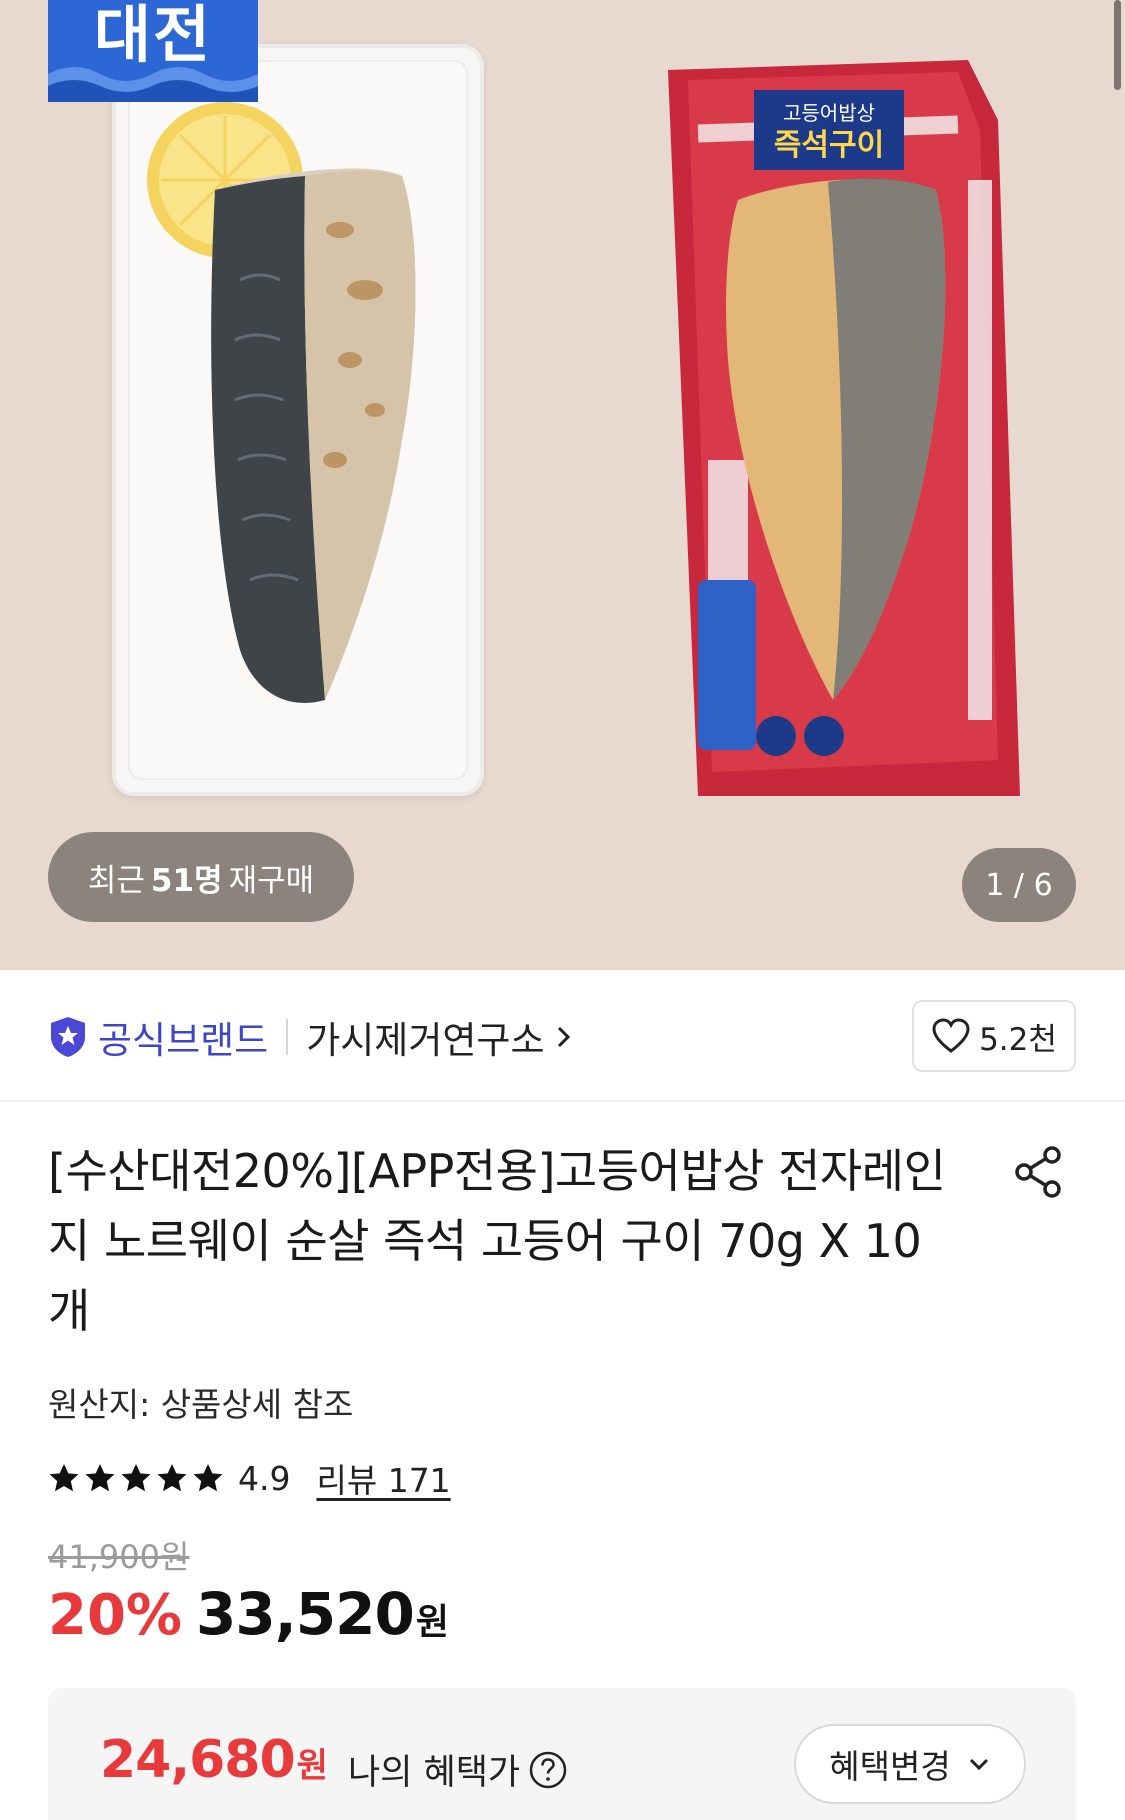 Image resolution: width=1125 pixels, height=1820 pixels. I want to click on mackerel-package: 고등어밥상 즉석구이, so click(844, 428).